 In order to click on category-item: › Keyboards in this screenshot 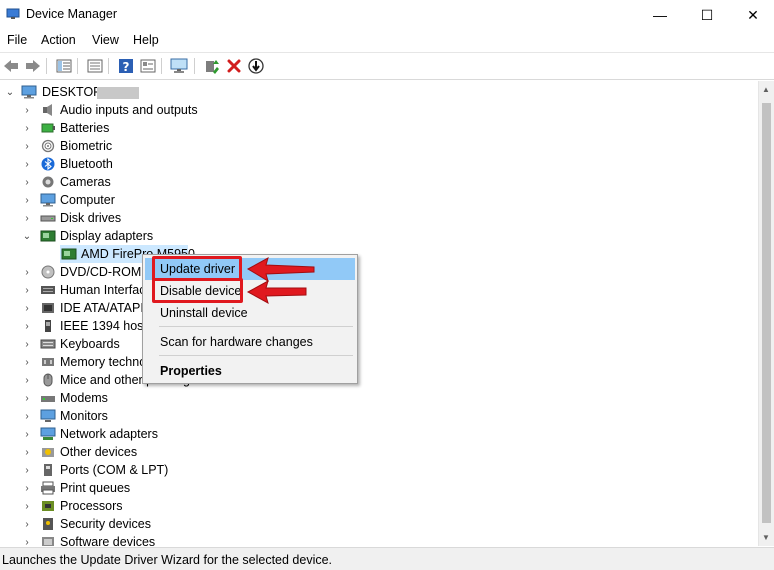, I will do `click(379, 344)`.